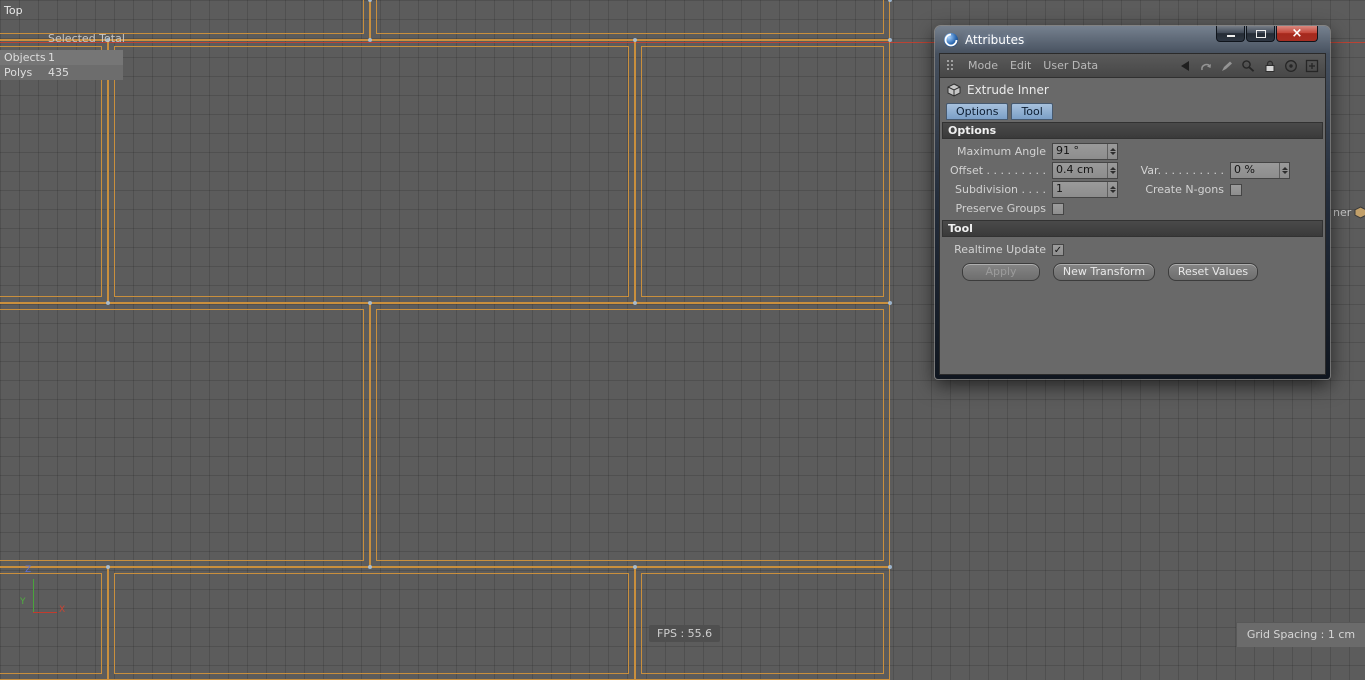 Image resolution: width=1365 pixels, height=680 pixels. What do you see at coordinates (48, 594) in the screenshot?
I see `world-axis-gizmo: Z Y X` at bounding box center [48, 594].